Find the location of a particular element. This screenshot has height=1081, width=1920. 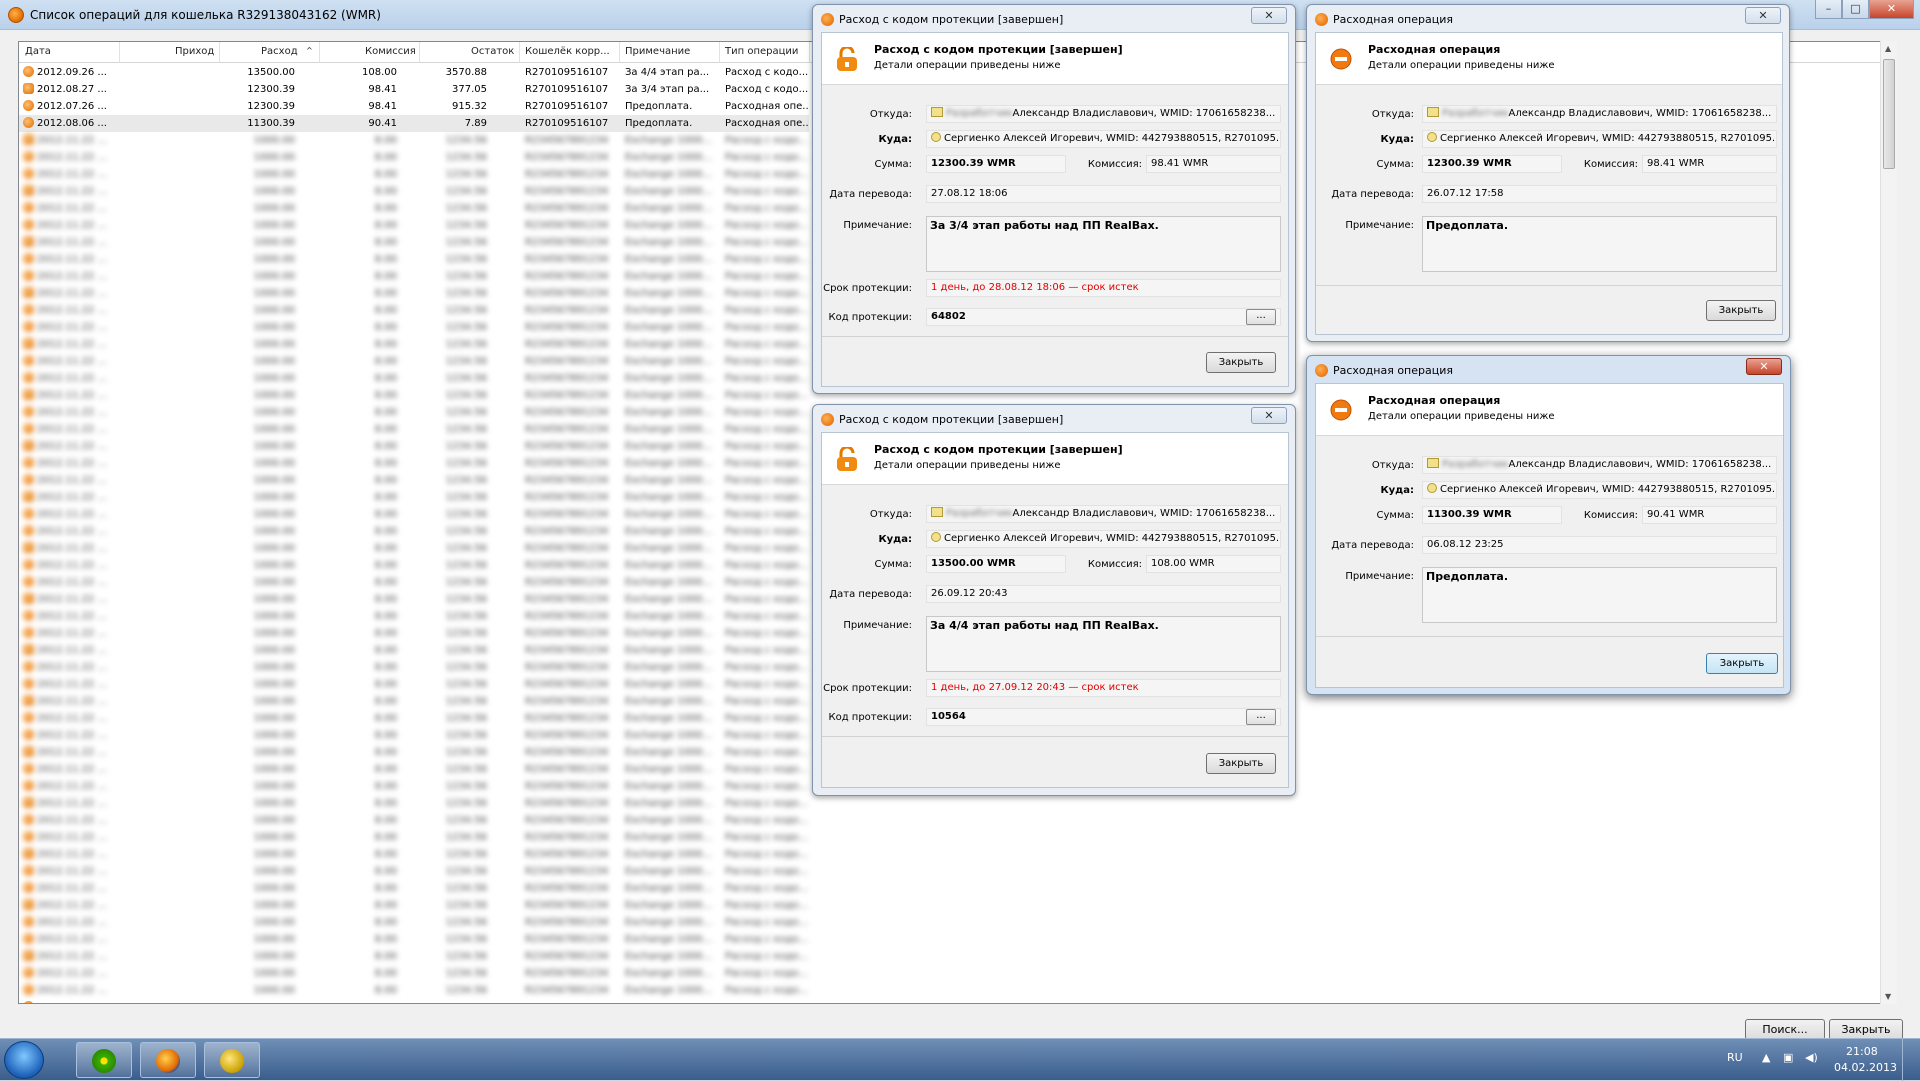

cell-wallet: R234567891234 is located at coordinates (567, 990).